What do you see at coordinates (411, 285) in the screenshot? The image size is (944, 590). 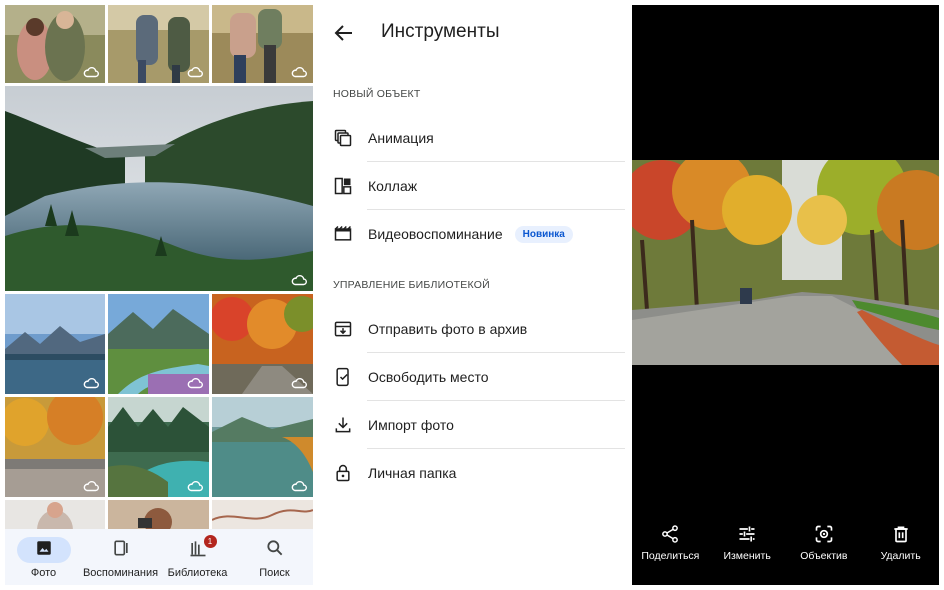 I see `section-header-library-management: УПРАВЛЕНИЕ БИБЛИОТЕКОЙ` at bounding box center [411, 285].